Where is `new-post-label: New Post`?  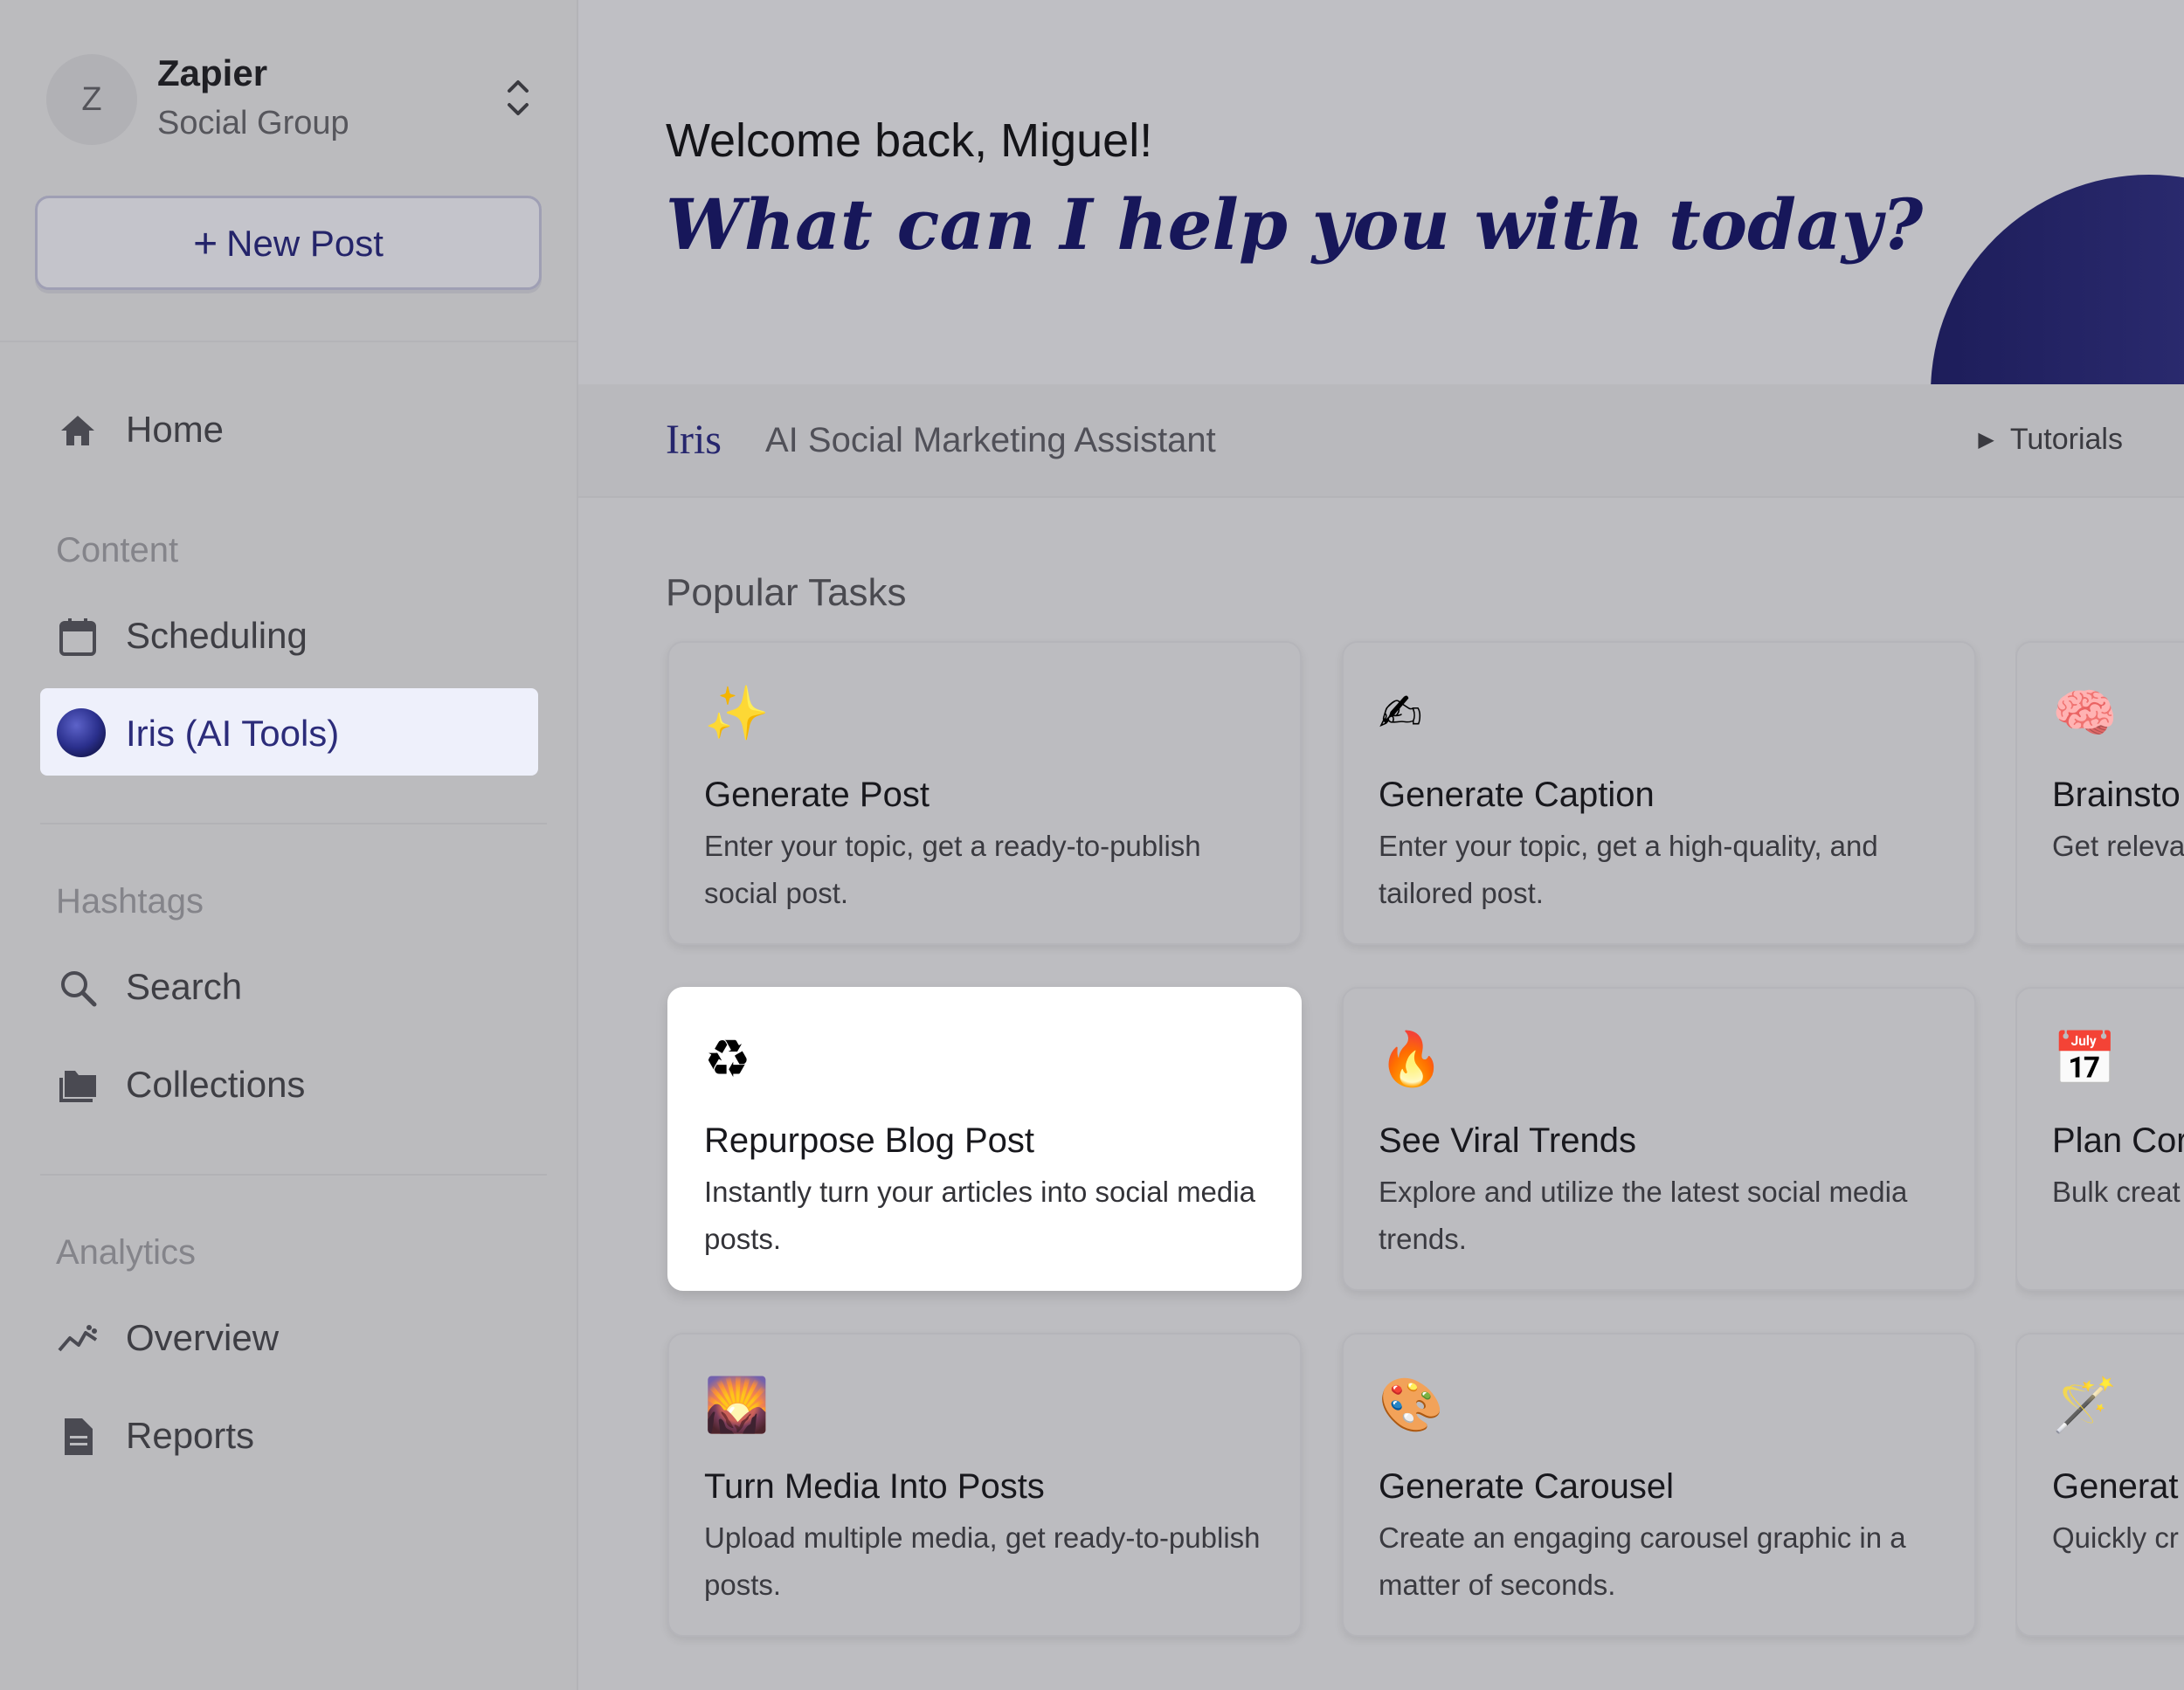 new-post-label: New Post is located at coordinates (305, 243).